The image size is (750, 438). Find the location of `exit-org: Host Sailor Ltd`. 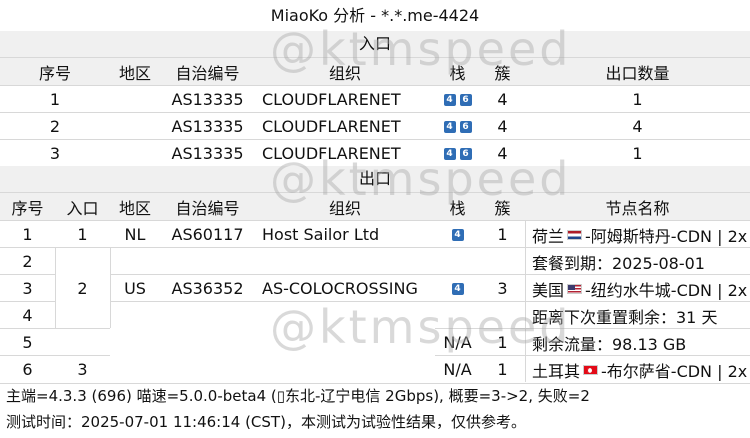

exit-org: Host Sailor Ltd is located at coordinates (321, 234).